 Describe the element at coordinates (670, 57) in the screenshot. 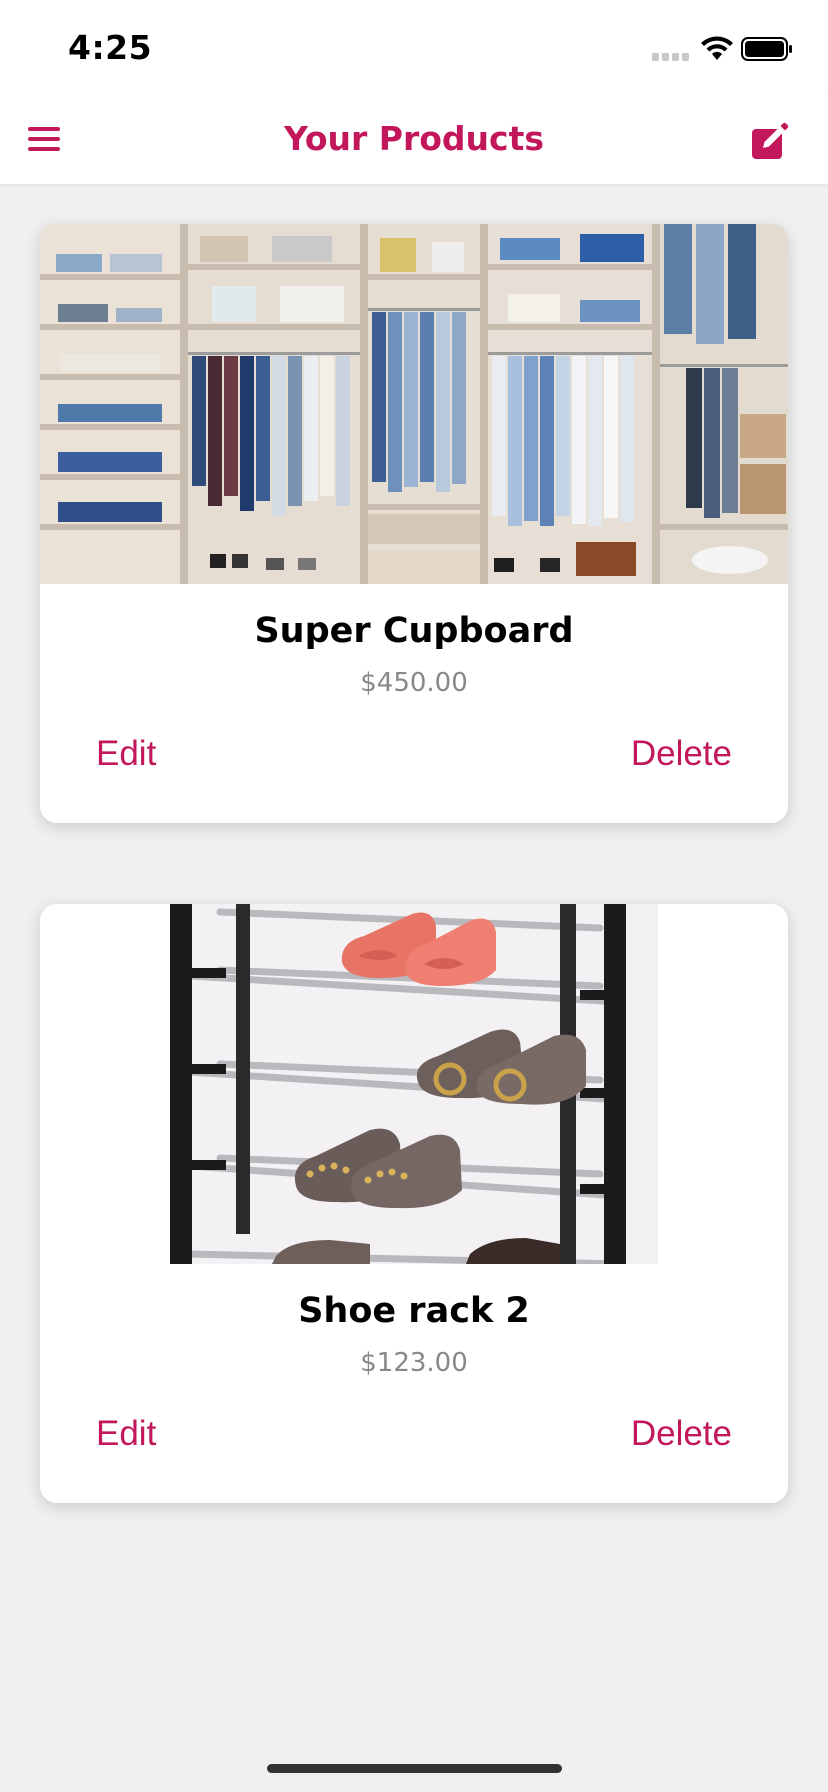

I see `cellular-signal-icon` at that location.